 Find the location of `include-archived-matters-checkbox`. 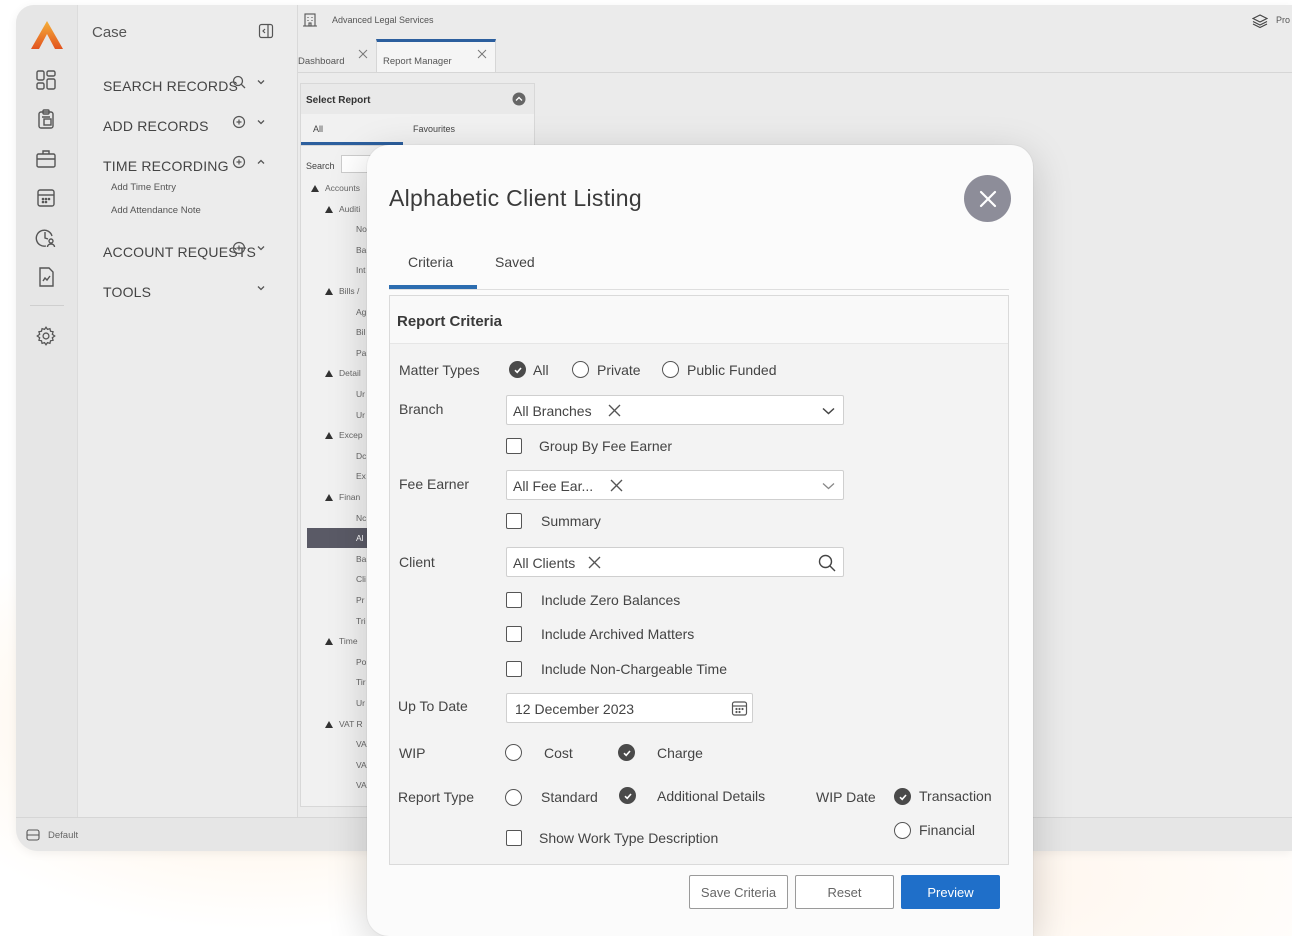

include-archived-matters-checkbox is located at coordinates (514, 634).